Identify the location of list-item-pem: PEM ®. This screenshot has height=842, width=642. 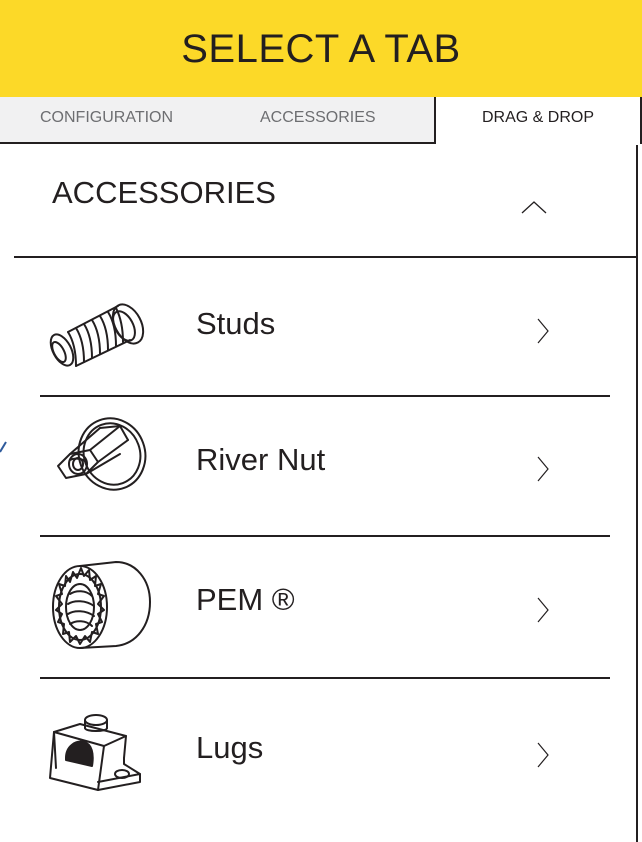
(325, 607).